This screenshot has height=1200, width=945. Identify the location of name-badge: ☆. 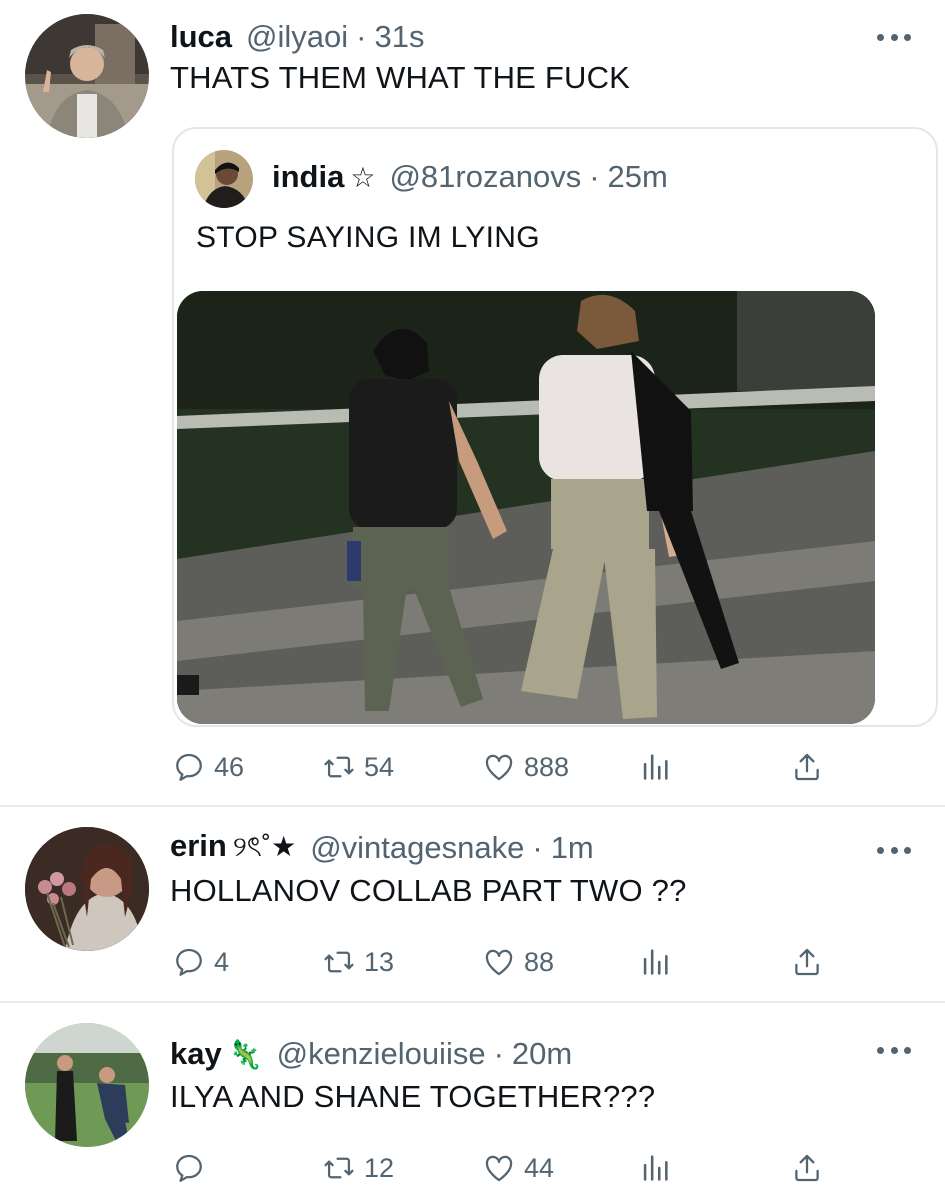
(363, 177).